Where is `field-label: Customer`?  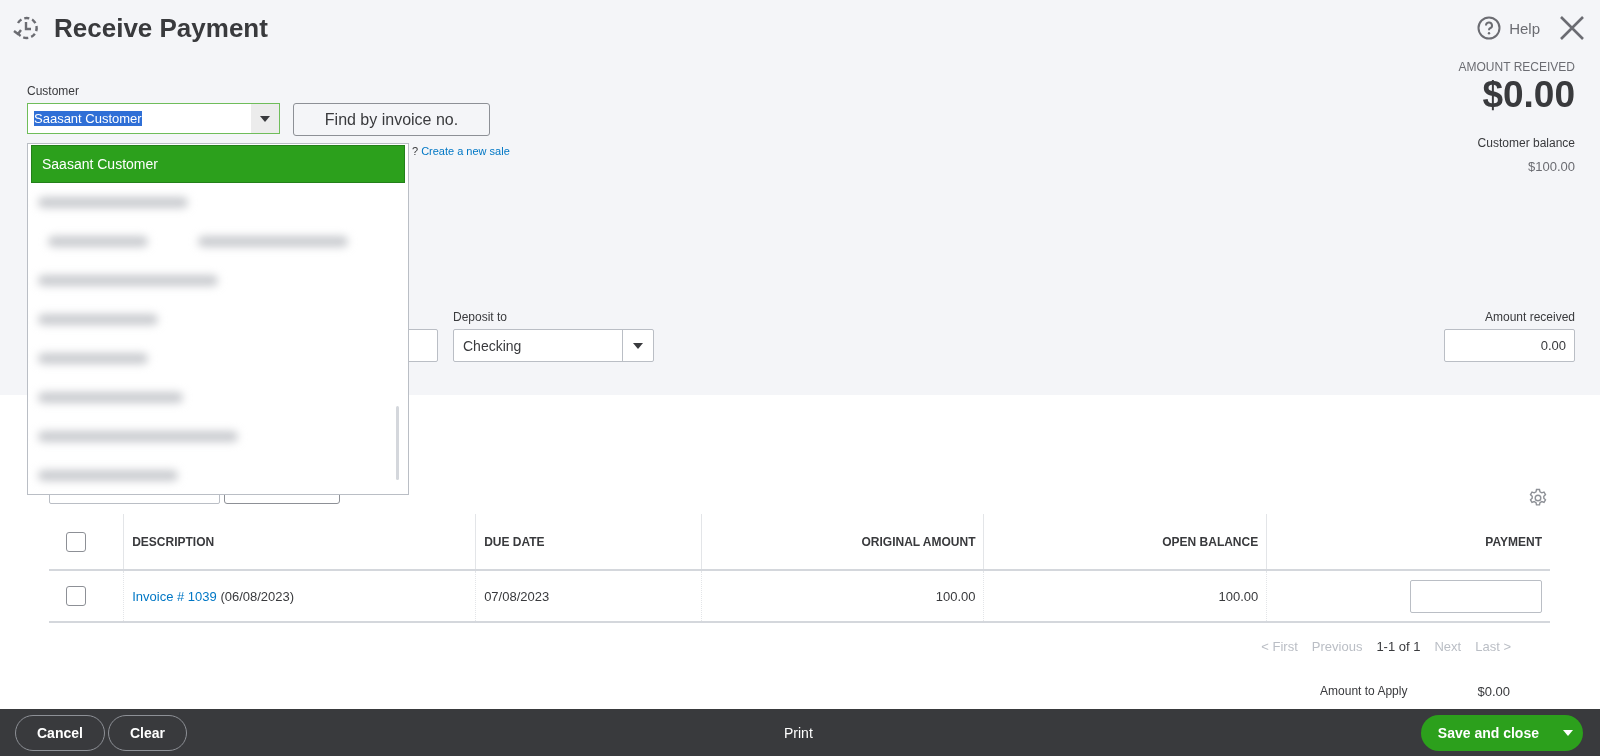 field-label: Customer is located at coordinates (53, 91).